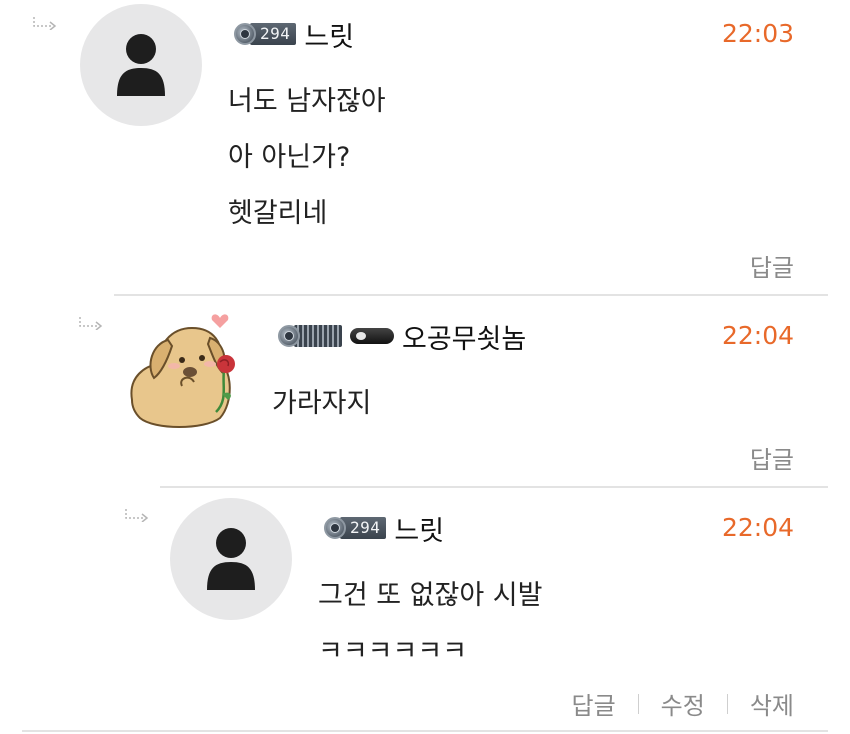 Image resolution: width=850 pixels, height=734 pixels. What do you see at coordinates (430, 624) in the screenshot?
I see `comment-body: 그건 또 없잖아 시발 ㅋㅋㅋㅋㅋㅋ` at bounding box center [430, 624].